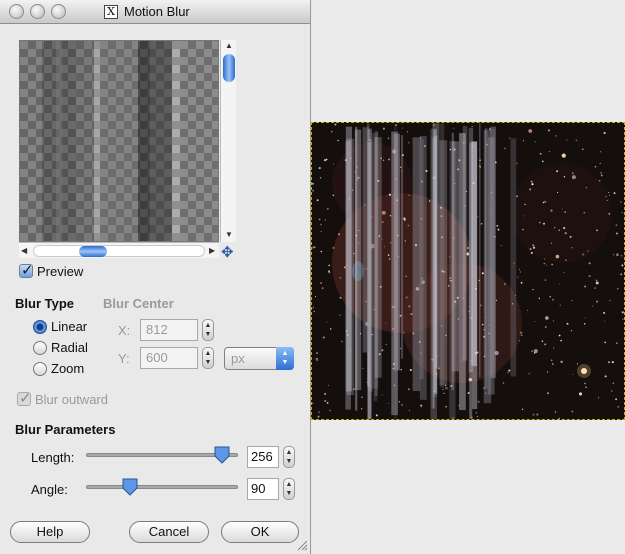 The width and height of the screenshot is (625, 554). What do you see at coordinates (68, 368) in the screenshot?
I see `blur-type-zoom-label: Zoom` at bounding box center [68, 368].